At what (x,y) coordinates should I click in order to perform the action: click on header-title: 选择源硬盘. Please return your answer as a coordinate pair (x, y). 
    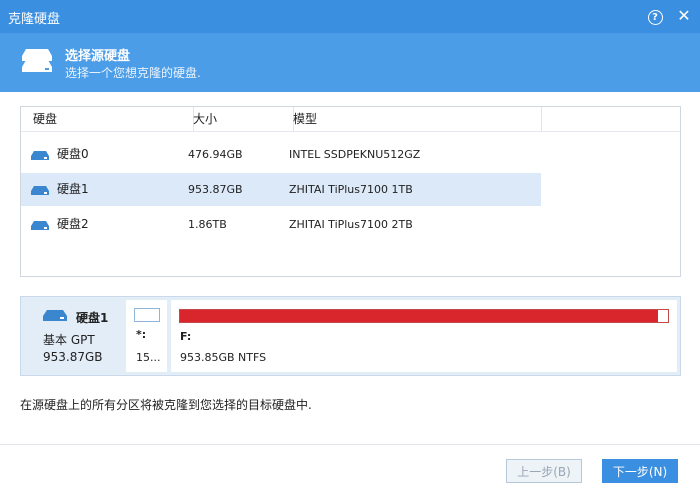
    Looking at the image, I should click on (98, 56).